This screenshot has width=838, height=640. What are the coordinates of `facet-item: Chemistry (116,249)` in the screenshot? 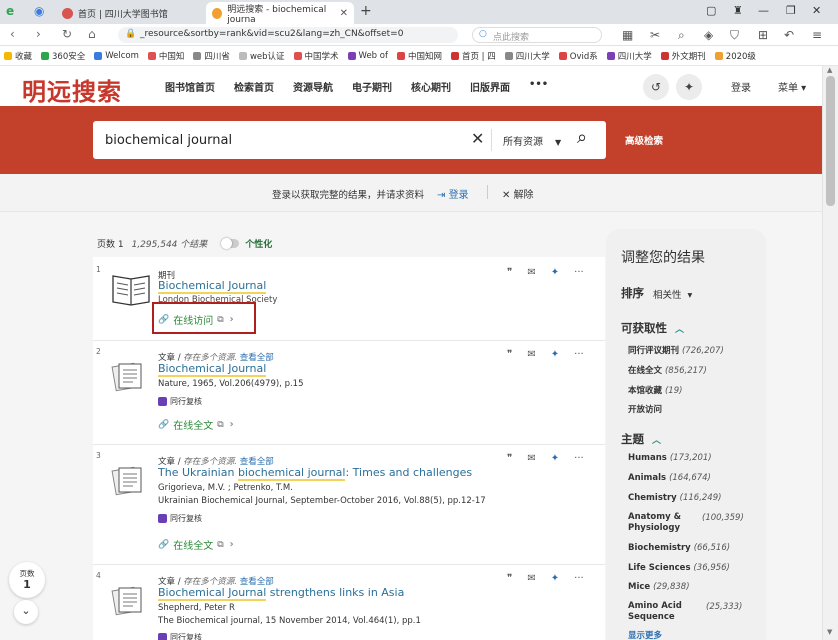 It's located at (674, 498).